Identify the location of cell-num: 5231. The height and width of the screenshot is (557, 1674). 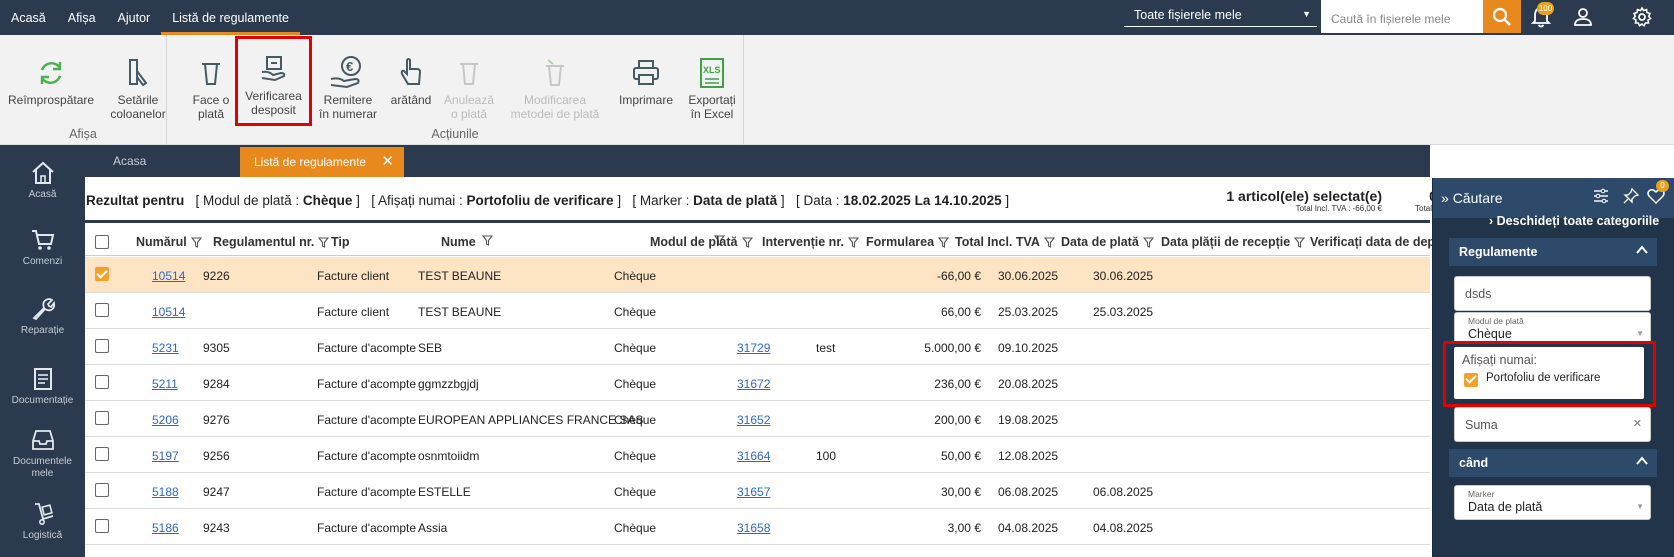
(165, 348).